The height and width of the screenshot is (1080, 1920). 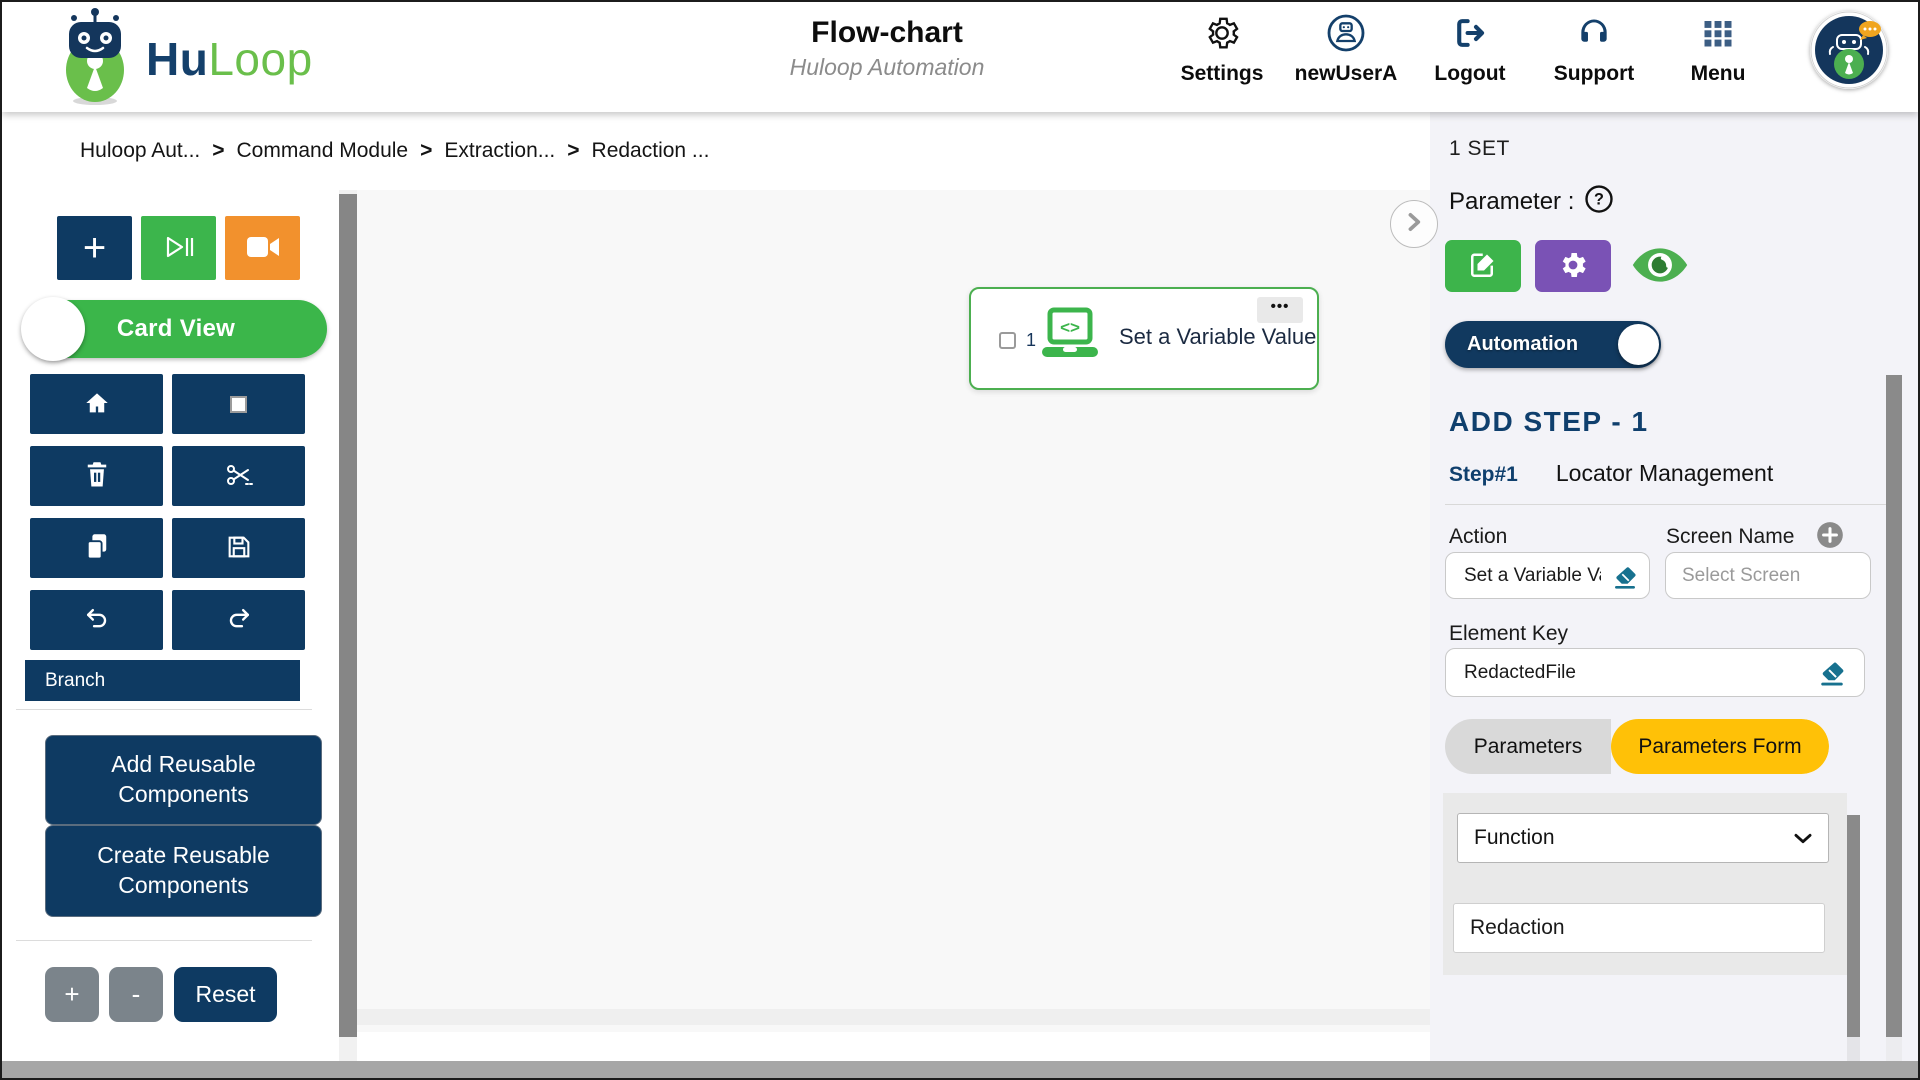 I want to click on panel-collapse-button, so click(x=1414, y=224).